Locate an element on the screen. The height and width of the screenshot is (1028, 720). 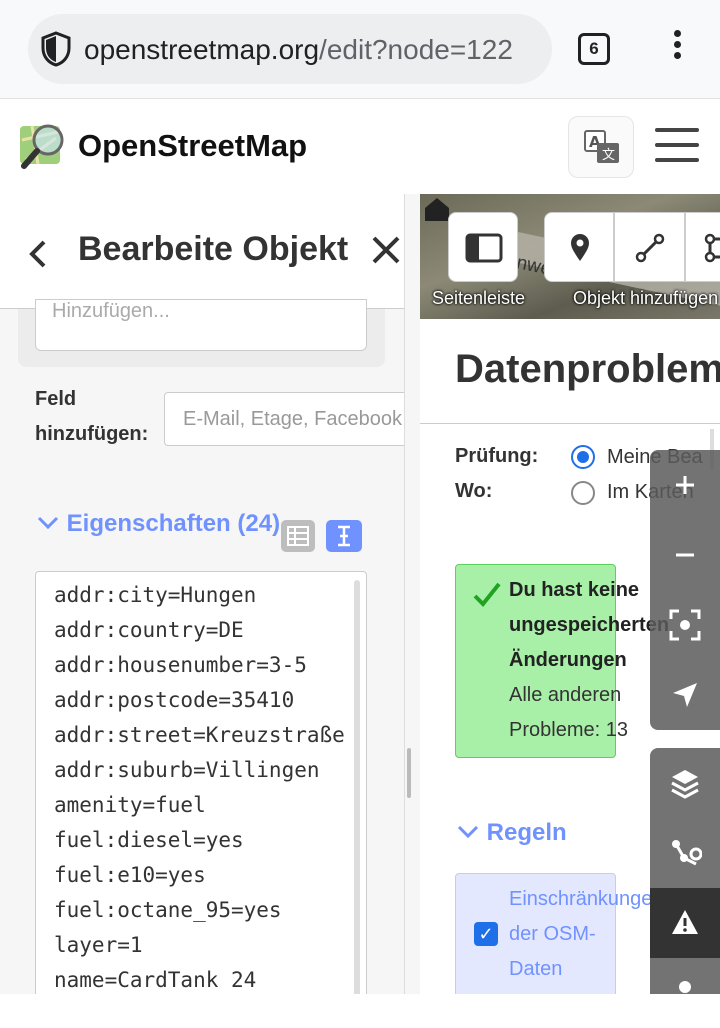
where-label: Wo: is located at coordinates (474, 491).